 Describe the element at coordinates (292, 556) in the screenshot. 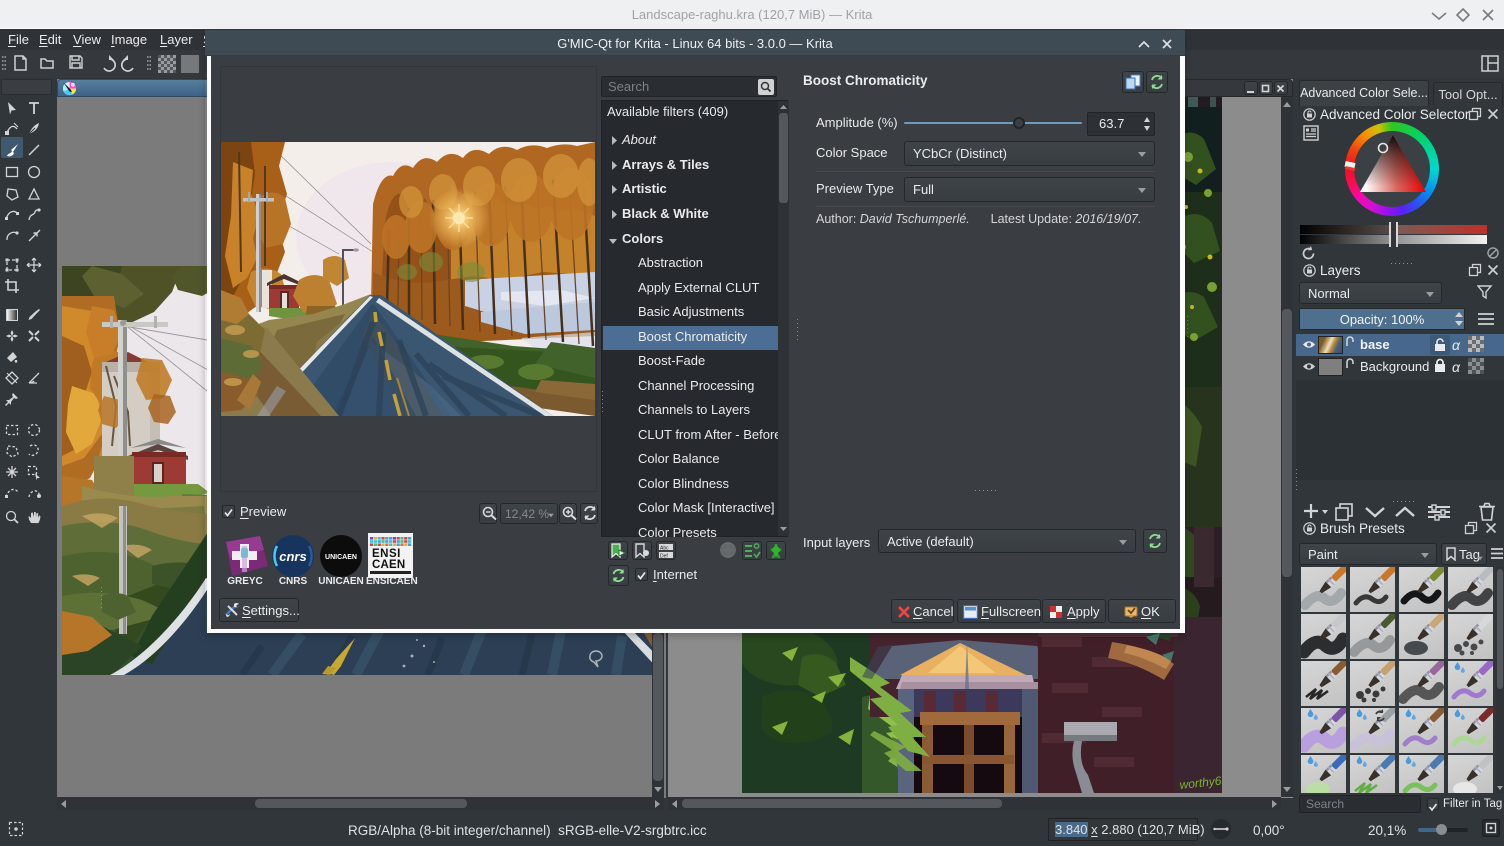

I see `svg-text: cnrs` at that location.